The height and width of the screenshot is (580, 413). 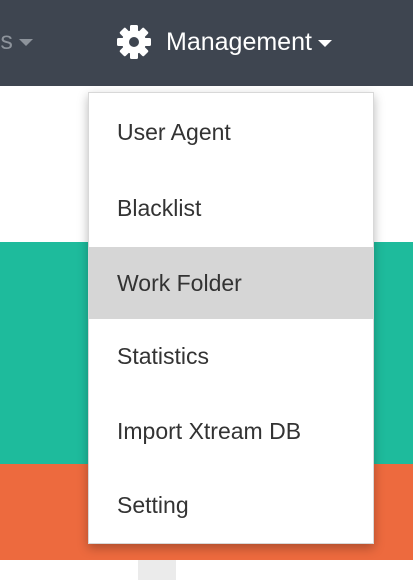 I want to click on nav-item-management-label: Management, so click(x=239, y=41).